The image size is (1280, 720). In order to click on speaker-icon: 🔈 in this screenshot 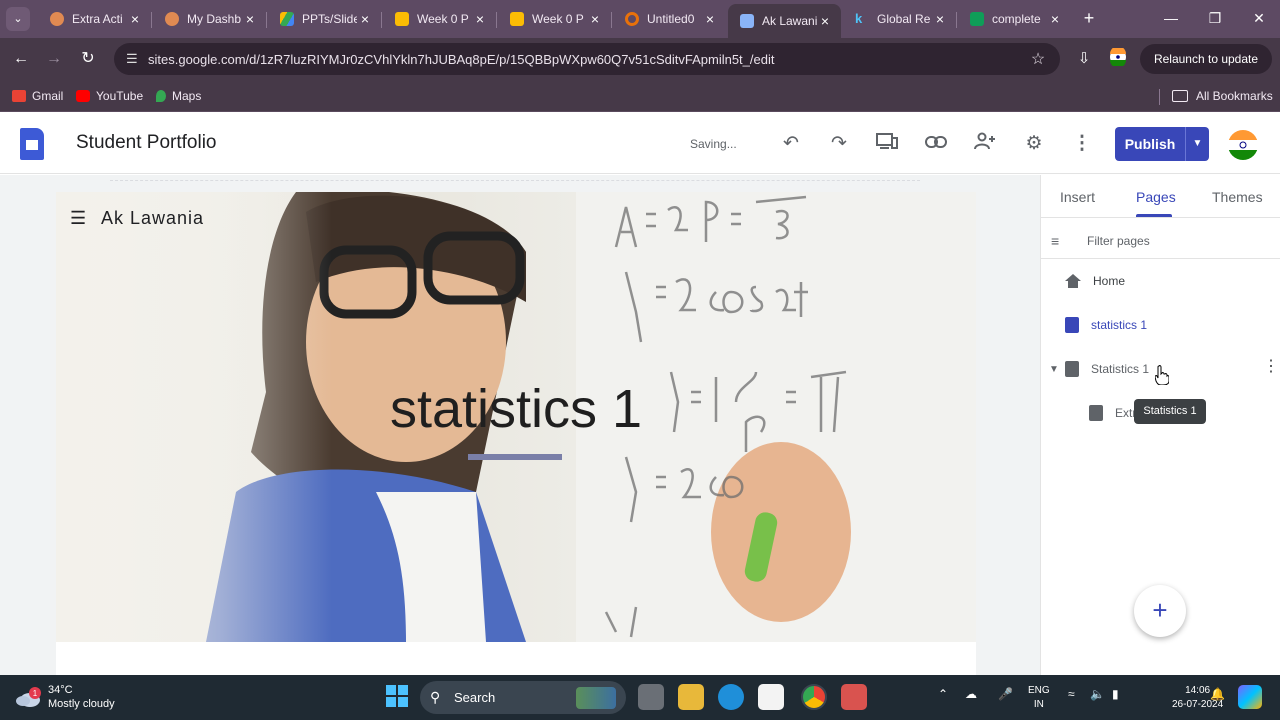, I will do `click(1097, 694)`.